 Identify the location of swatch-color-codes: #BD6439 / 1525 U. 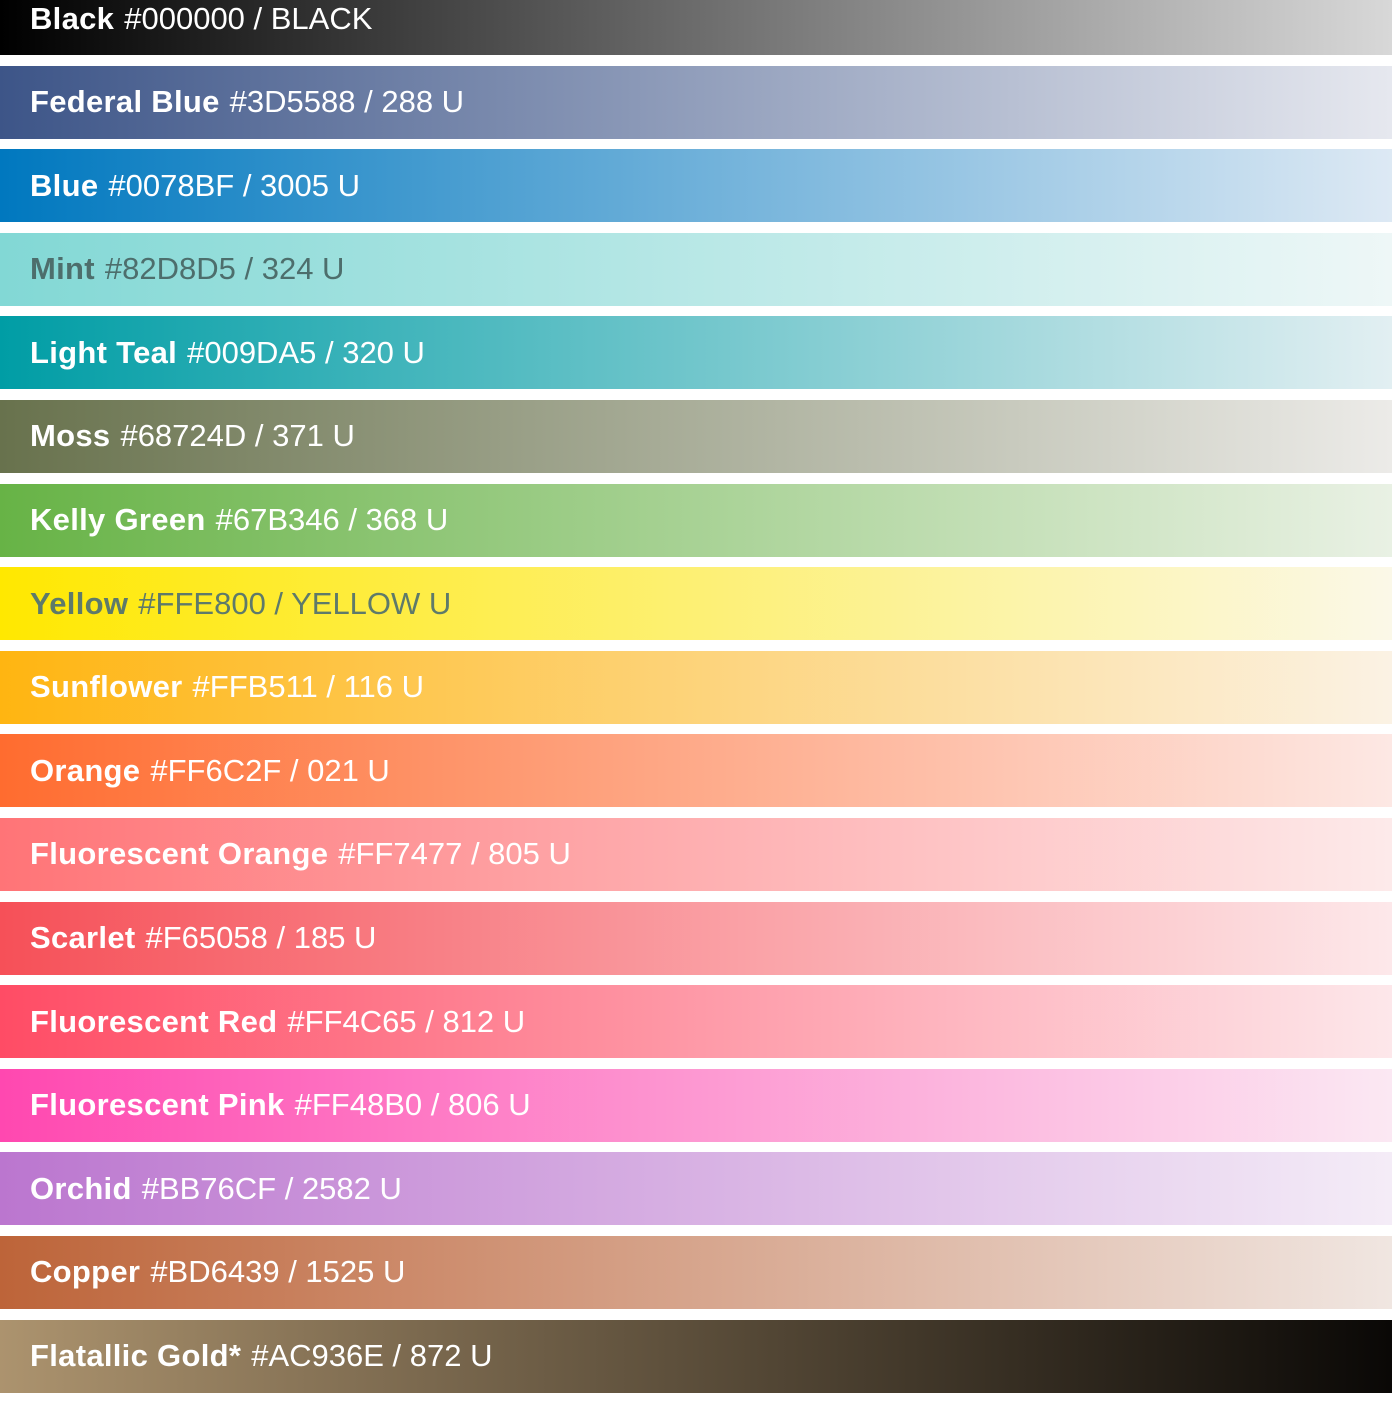
(278, 1272).